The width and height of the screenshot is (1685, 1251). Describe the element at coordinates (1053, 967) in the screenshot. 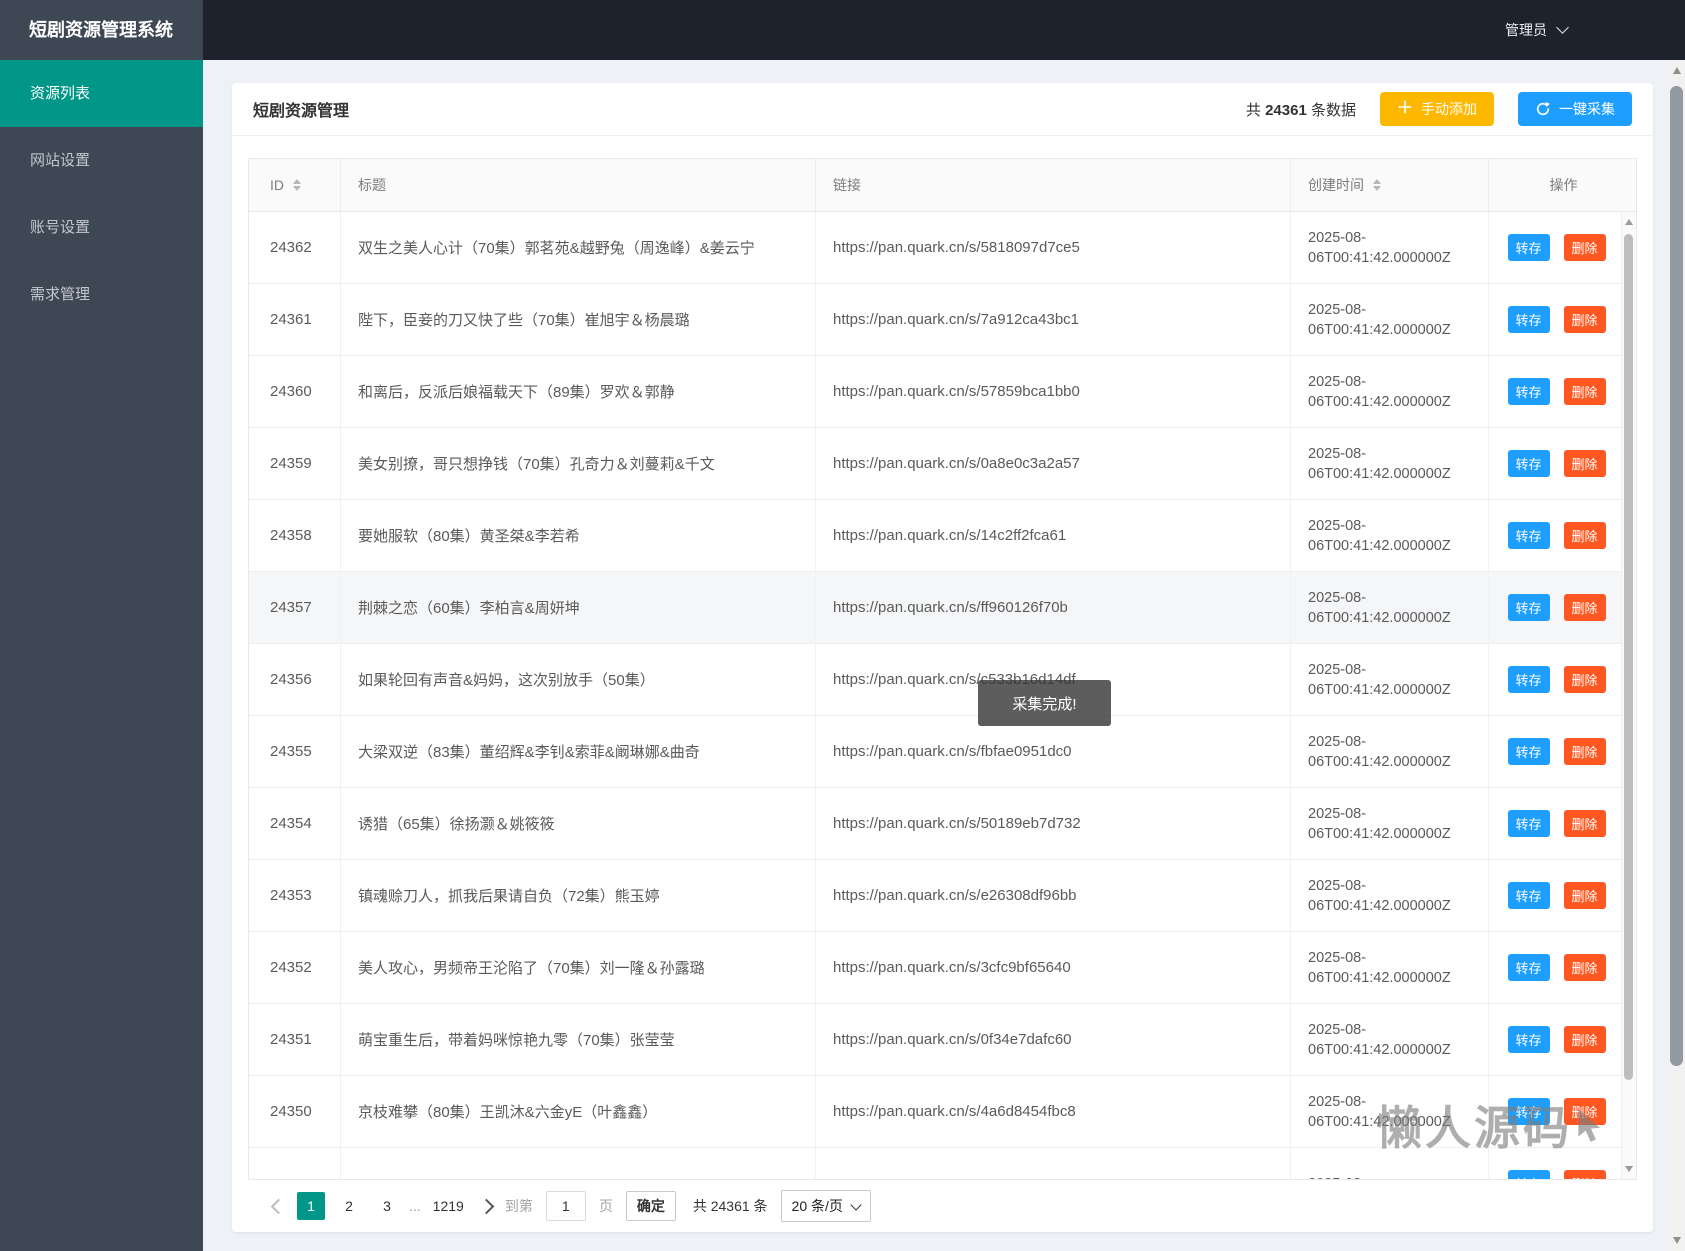

I see `row-link-cell: https://pan.quark.cn/s/3cfc9bf65640` at that location.